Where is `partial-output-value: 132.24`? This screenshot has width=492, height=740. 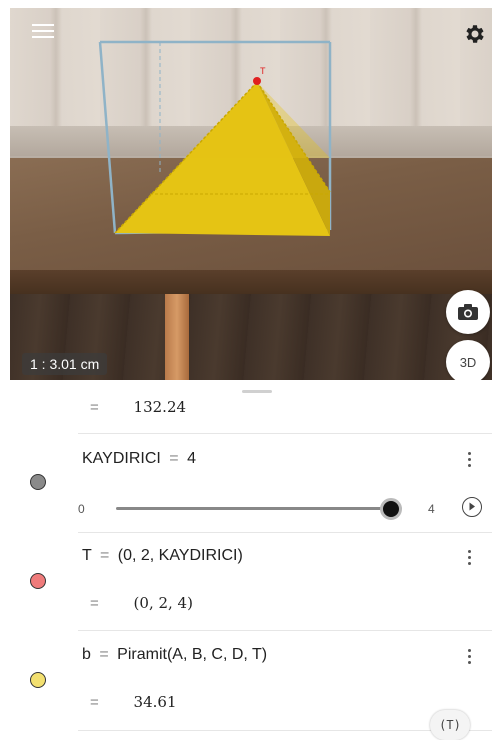 partial-output-value: 132.24 is located at coordinates (160, 407).